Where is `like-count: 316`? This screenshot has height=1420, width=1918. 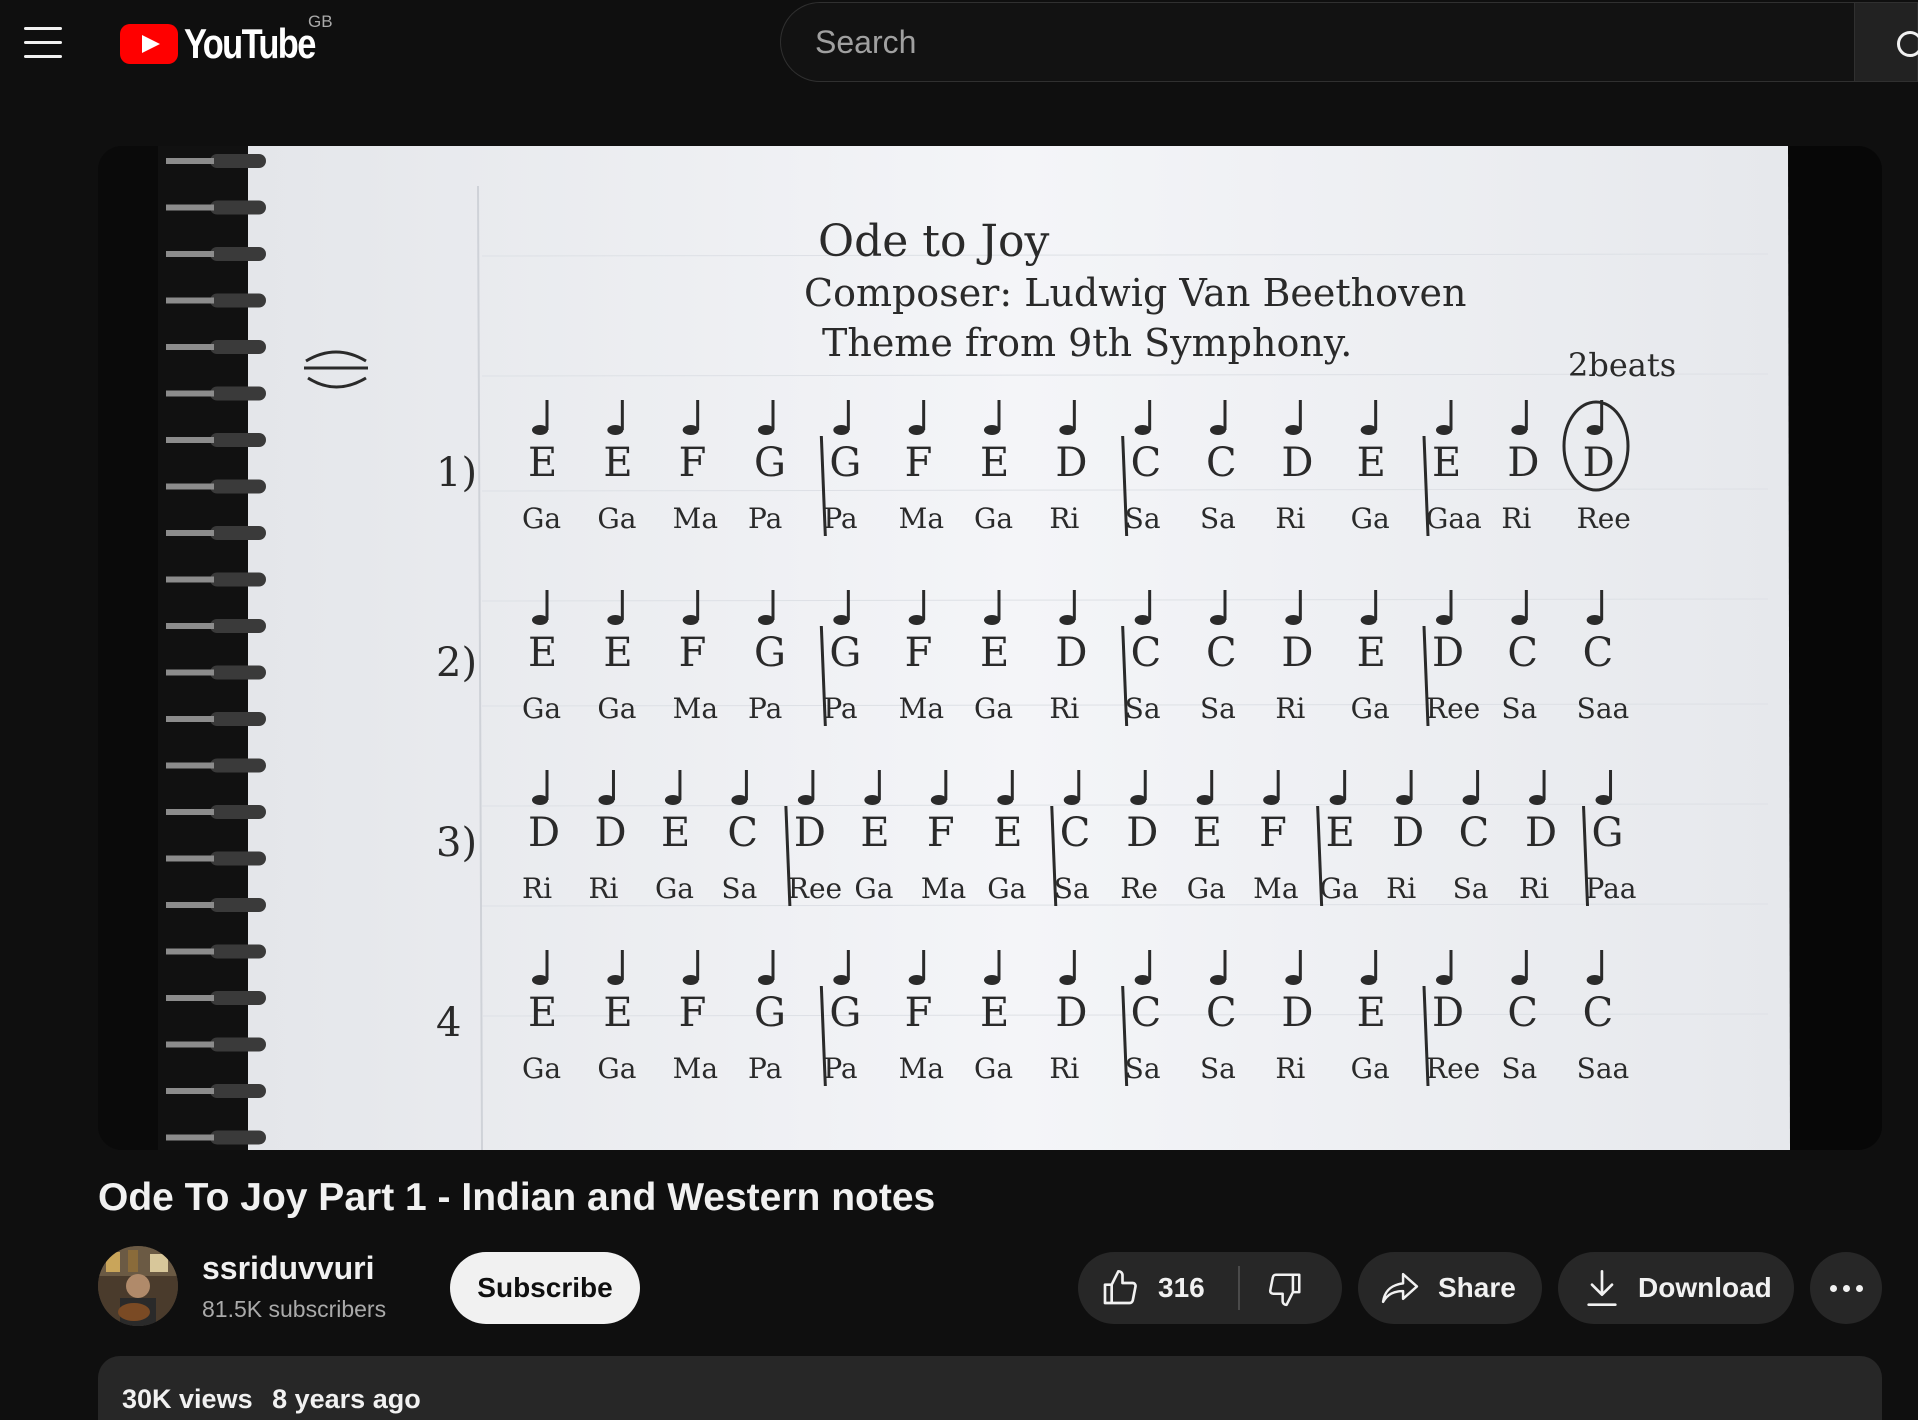 like-count: 316 is located at coordinates (1181, 1287).